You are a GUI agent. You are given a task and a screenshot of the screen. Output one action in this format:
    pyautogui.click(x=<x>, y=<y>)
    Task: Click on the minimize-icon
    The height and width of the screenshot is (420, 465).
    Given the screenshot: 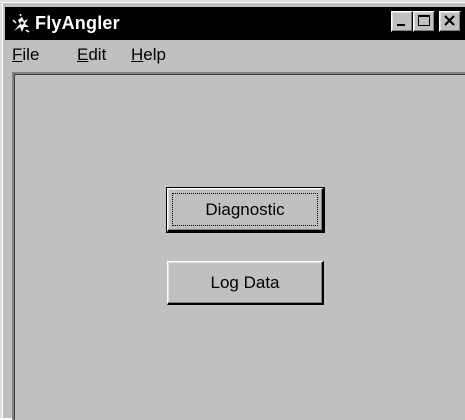 What is the action you would take?
    pyautogui.click(x=401, y=25)
    